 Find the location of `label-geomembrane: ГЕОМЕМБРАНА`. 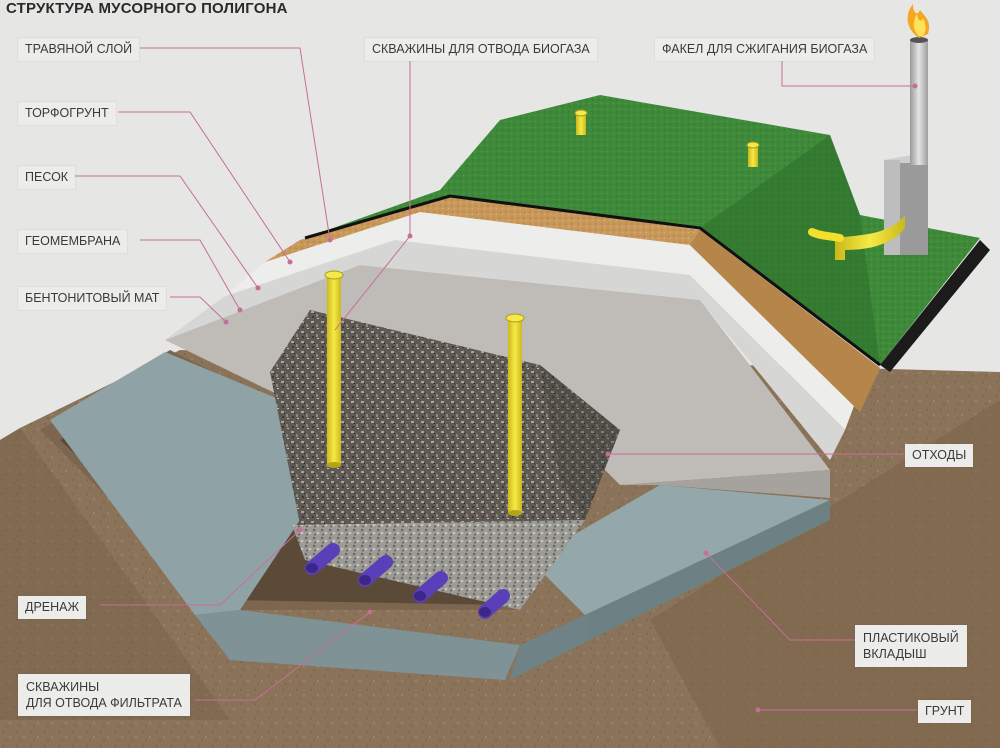

label-geomembrane: ГЕОМЕМБРАНА is located at coordinates (73, 241).